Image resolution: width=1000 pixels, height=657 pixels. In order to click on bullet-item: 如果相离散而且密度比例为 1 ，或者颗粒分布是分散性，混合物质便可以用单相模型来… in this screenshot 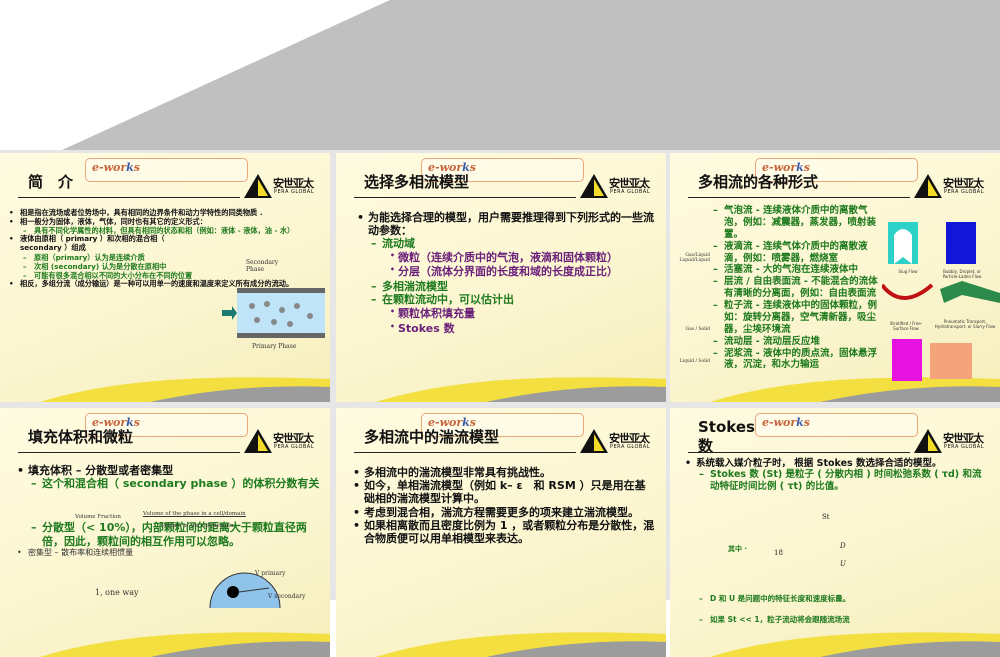, I will do `click(504, 532)`.